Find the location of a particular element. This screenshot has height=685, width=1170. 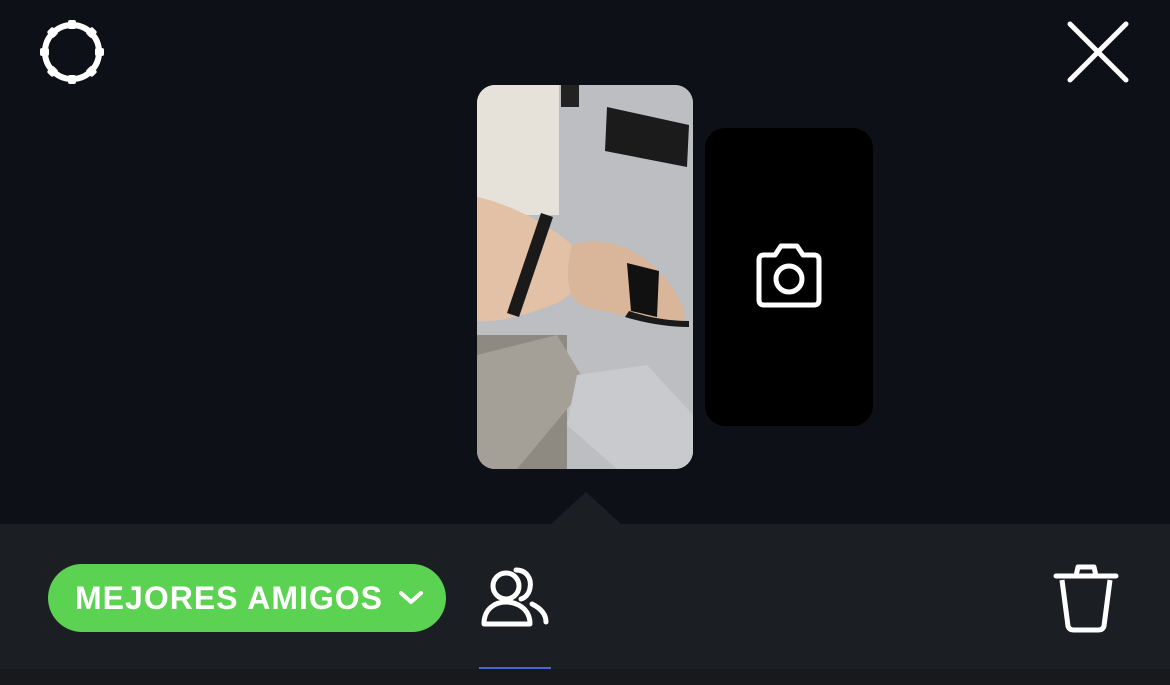

settings-button is located at coordinates (72, 52).